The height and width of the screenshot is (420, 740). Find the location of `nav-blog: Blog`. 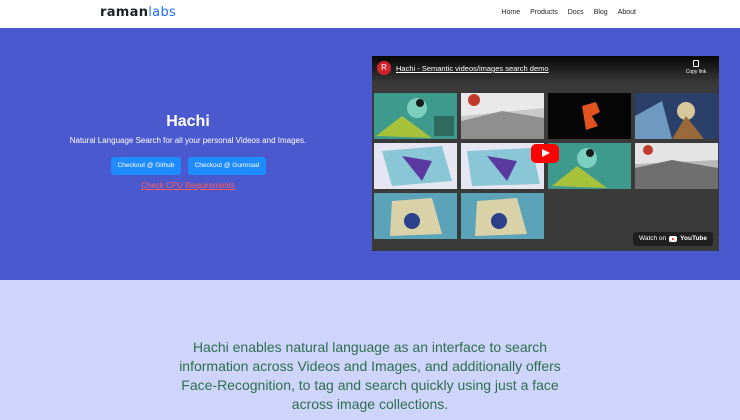

nav-blog: Blog is located at coordinates (601, 12).